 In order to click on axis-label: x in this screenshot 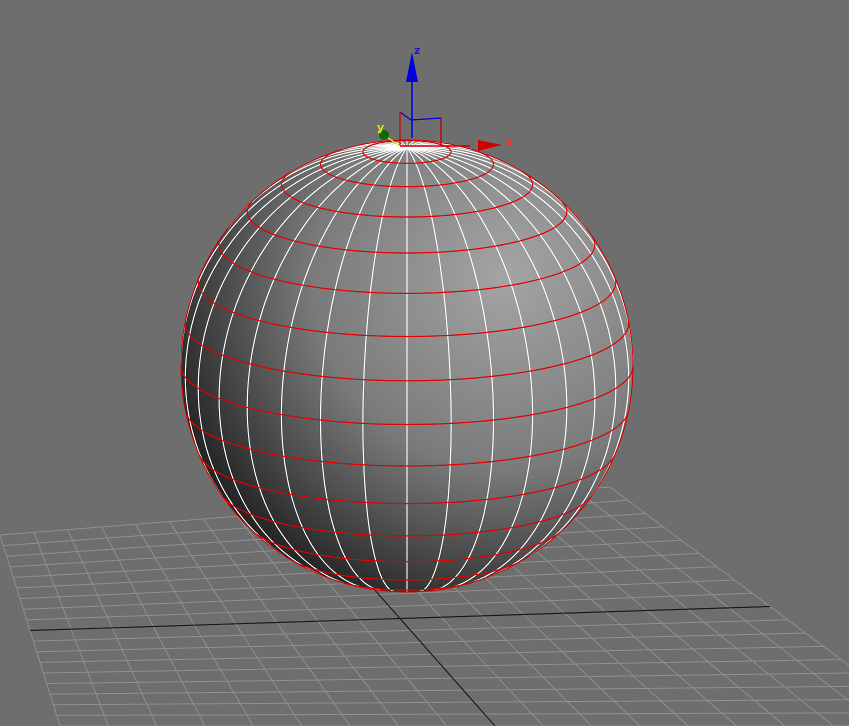, I will do `click(510, 142)`.